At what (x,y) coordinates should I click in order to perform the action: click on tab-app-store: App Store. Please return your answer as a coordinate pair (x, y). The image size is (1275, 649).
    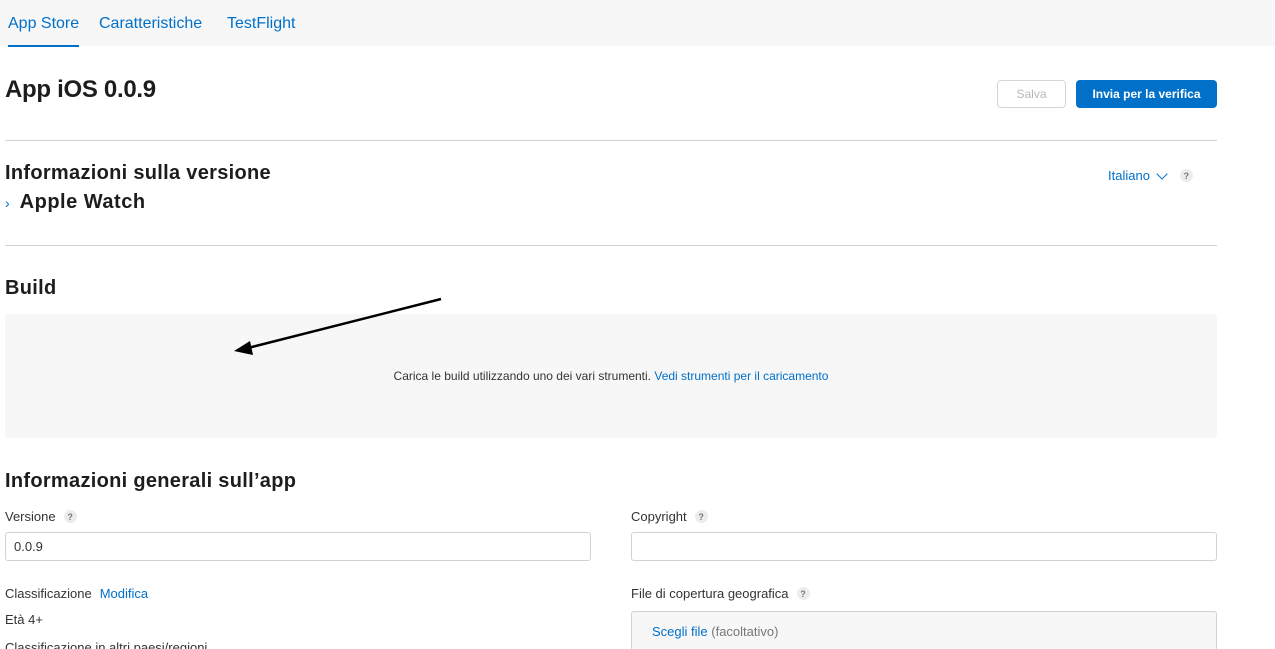
    Looking at the image, I should click on (44, 31).